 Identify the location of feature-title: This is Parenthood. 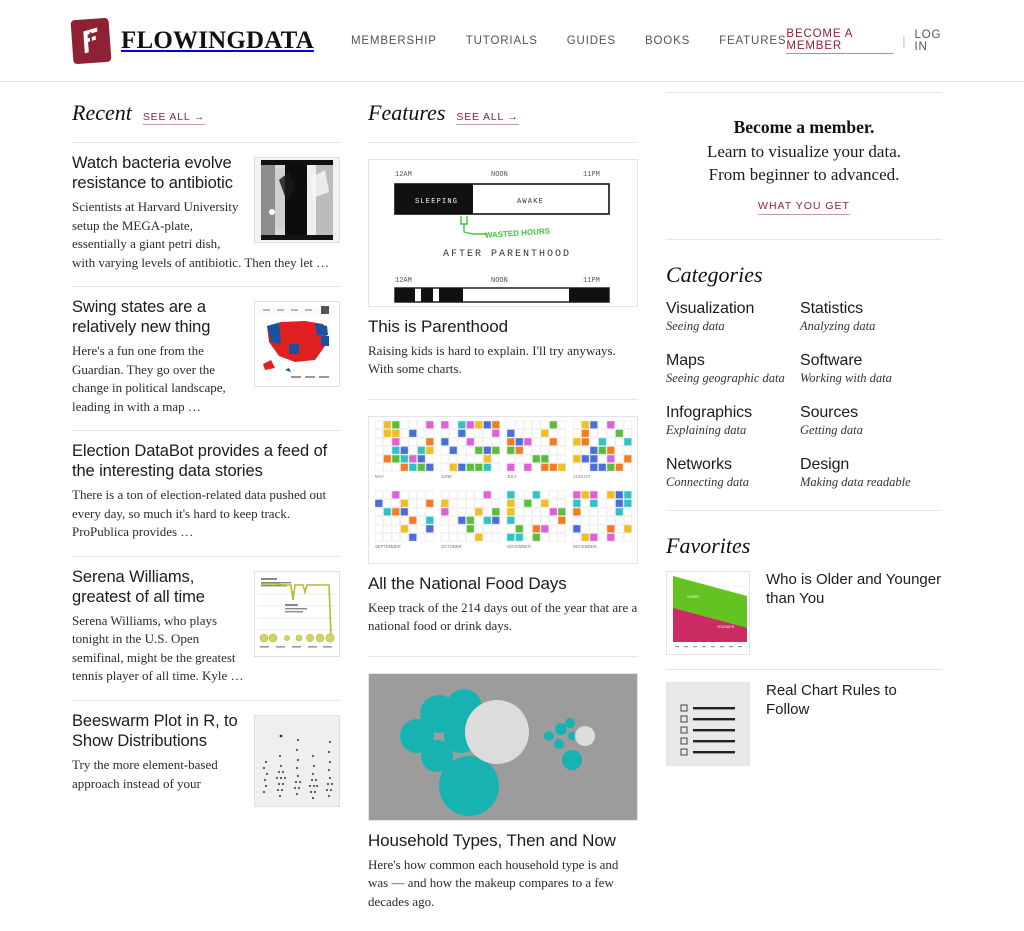
(503, 327).